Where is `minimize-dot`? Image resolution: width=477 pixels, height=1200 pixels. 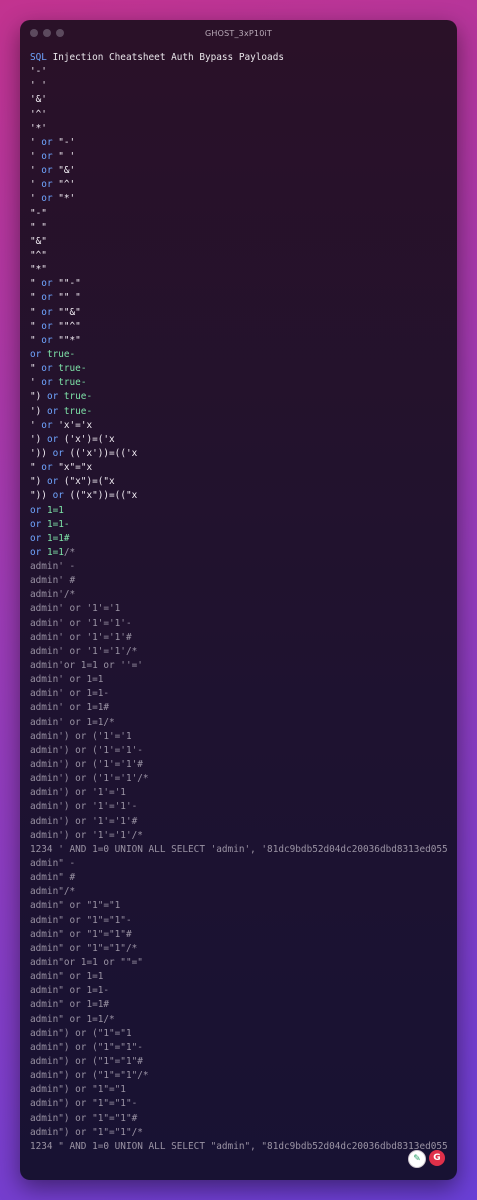
minimize-dot is located at coordinates (47, 33).